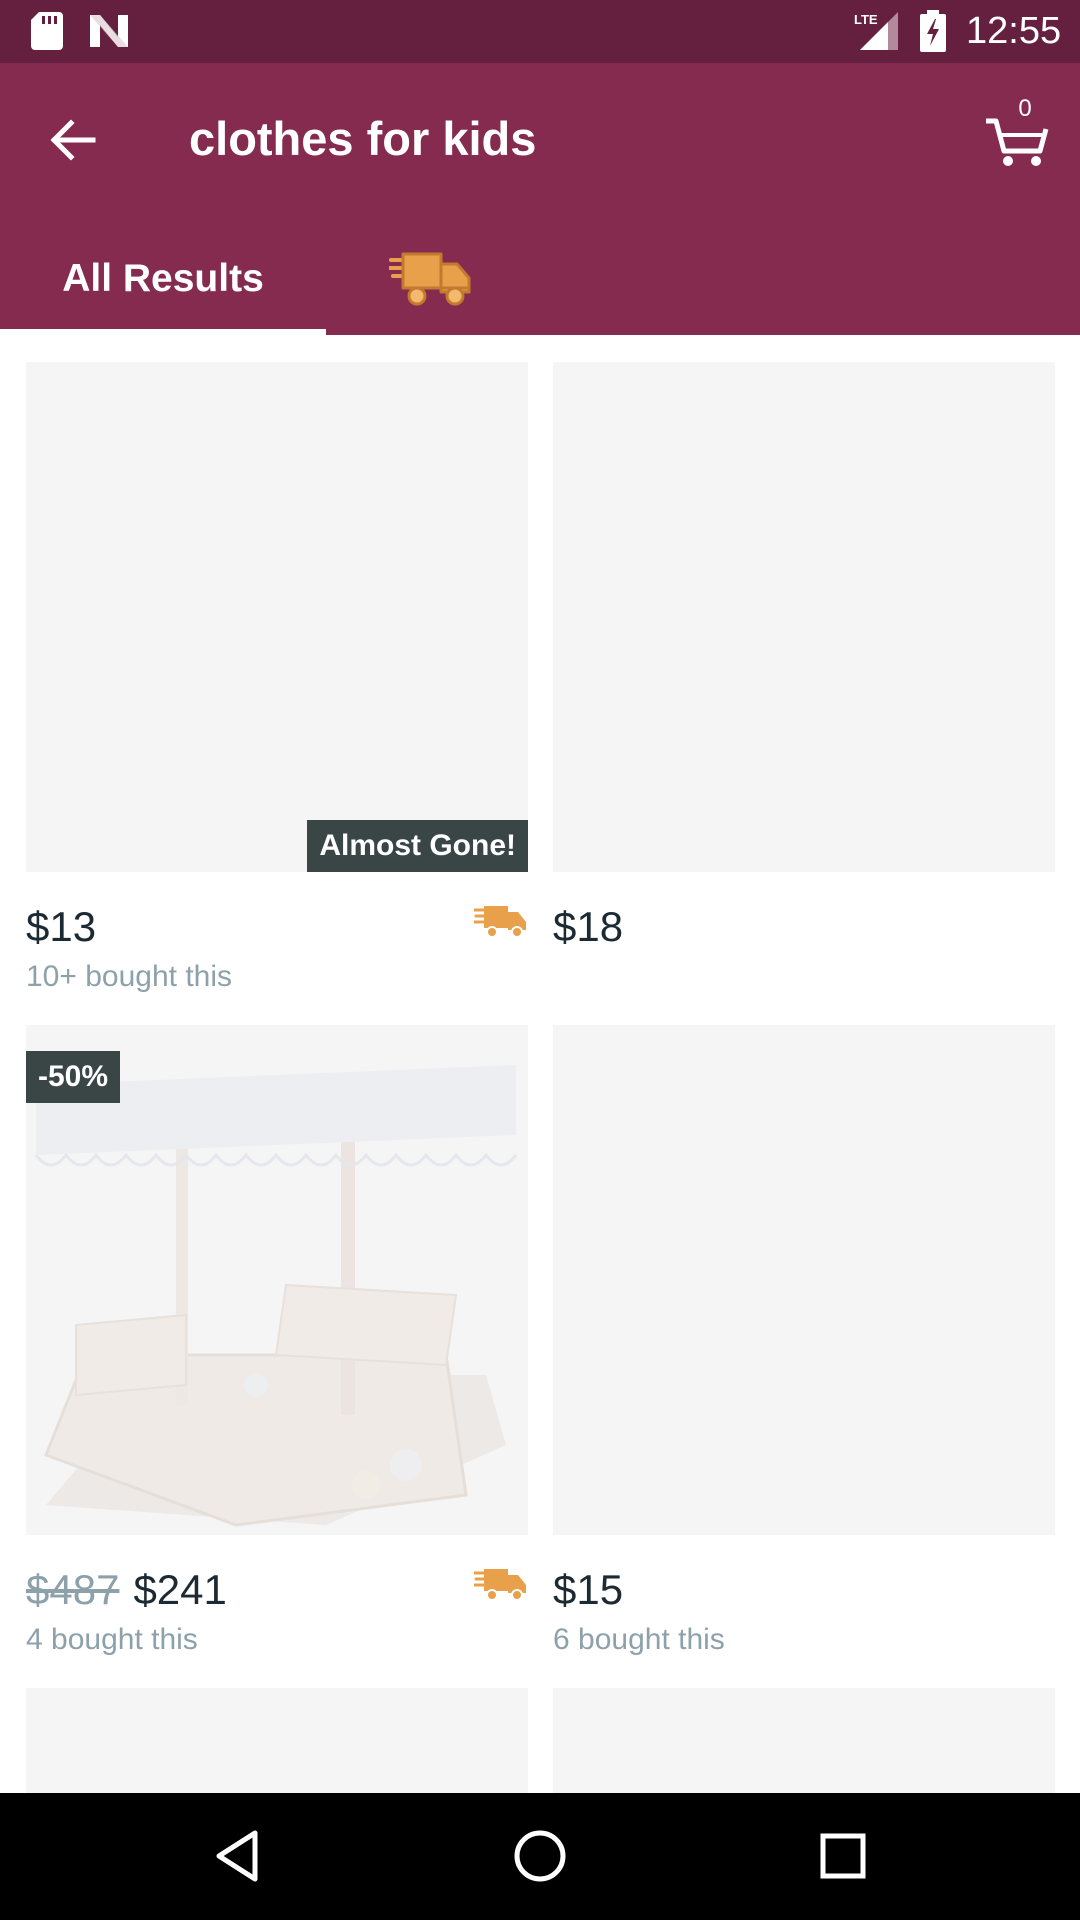 Image resolution: width=1080 pixels, height=1920 pixels. I want to click on product-price: $13, so click(61, 926).